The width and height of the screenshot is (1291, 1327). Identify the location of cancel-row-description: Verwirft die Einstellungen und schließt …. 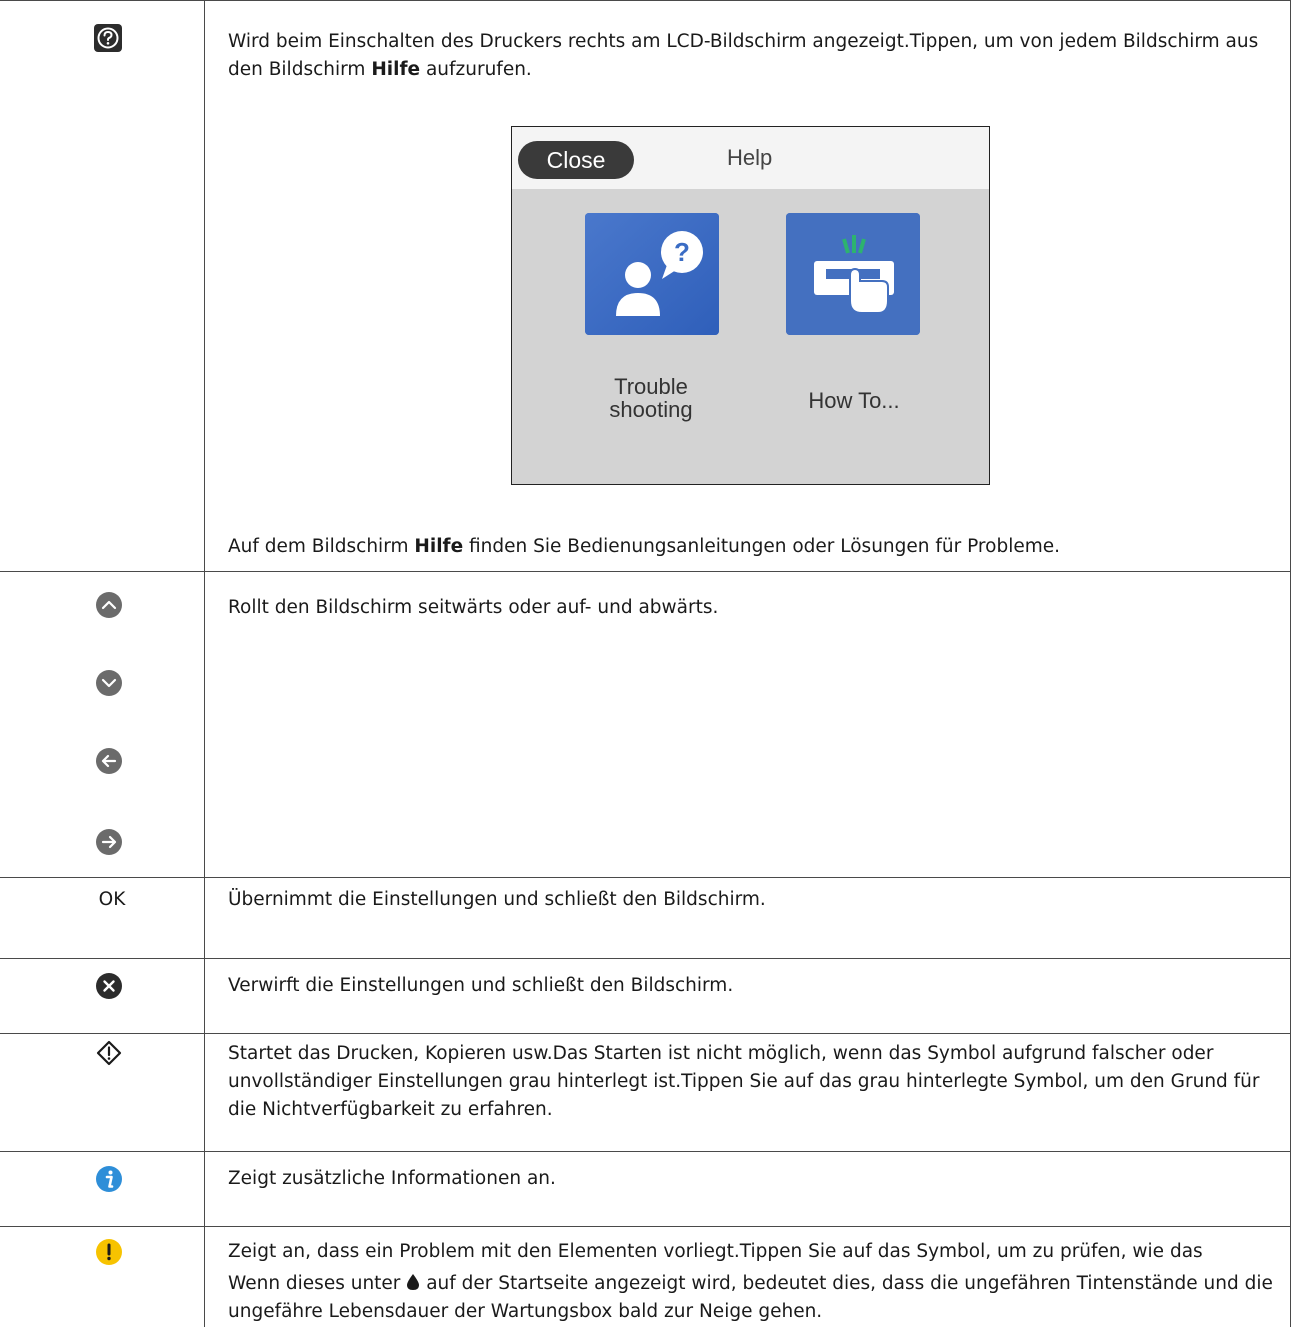
(481, 985).